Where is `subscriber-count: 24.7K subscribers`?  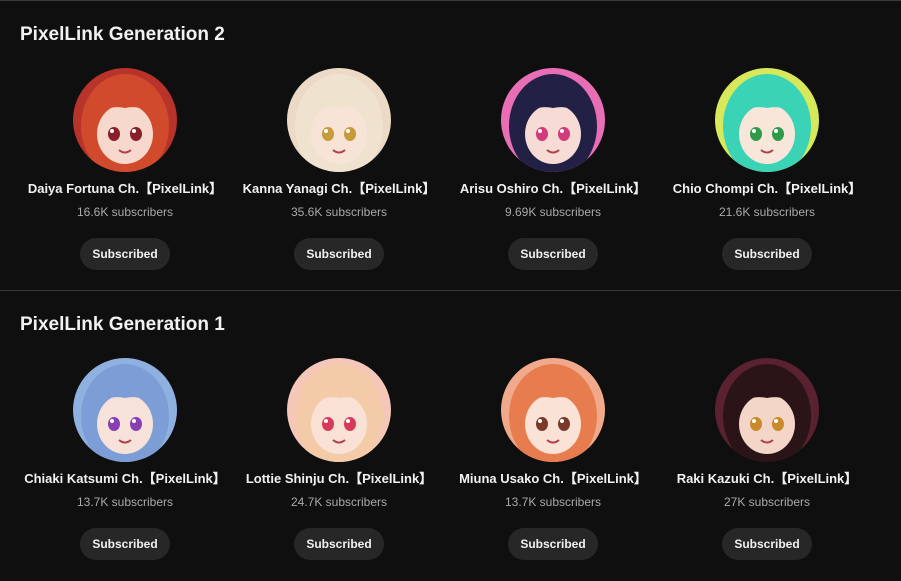
subscriber-count: 24.7K subscribers is located at coordinates (339, 502).